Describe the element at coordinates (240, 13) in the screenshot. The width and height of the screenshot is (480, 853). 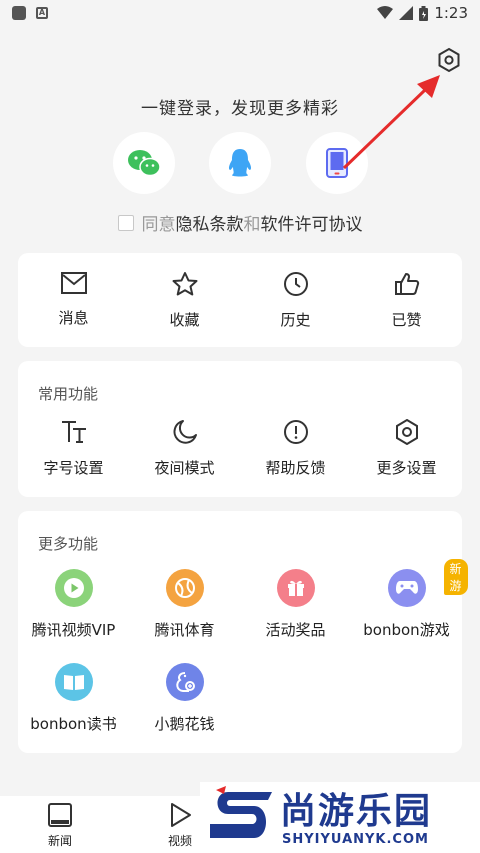
I see `status-bar: A 1:23` at that location.